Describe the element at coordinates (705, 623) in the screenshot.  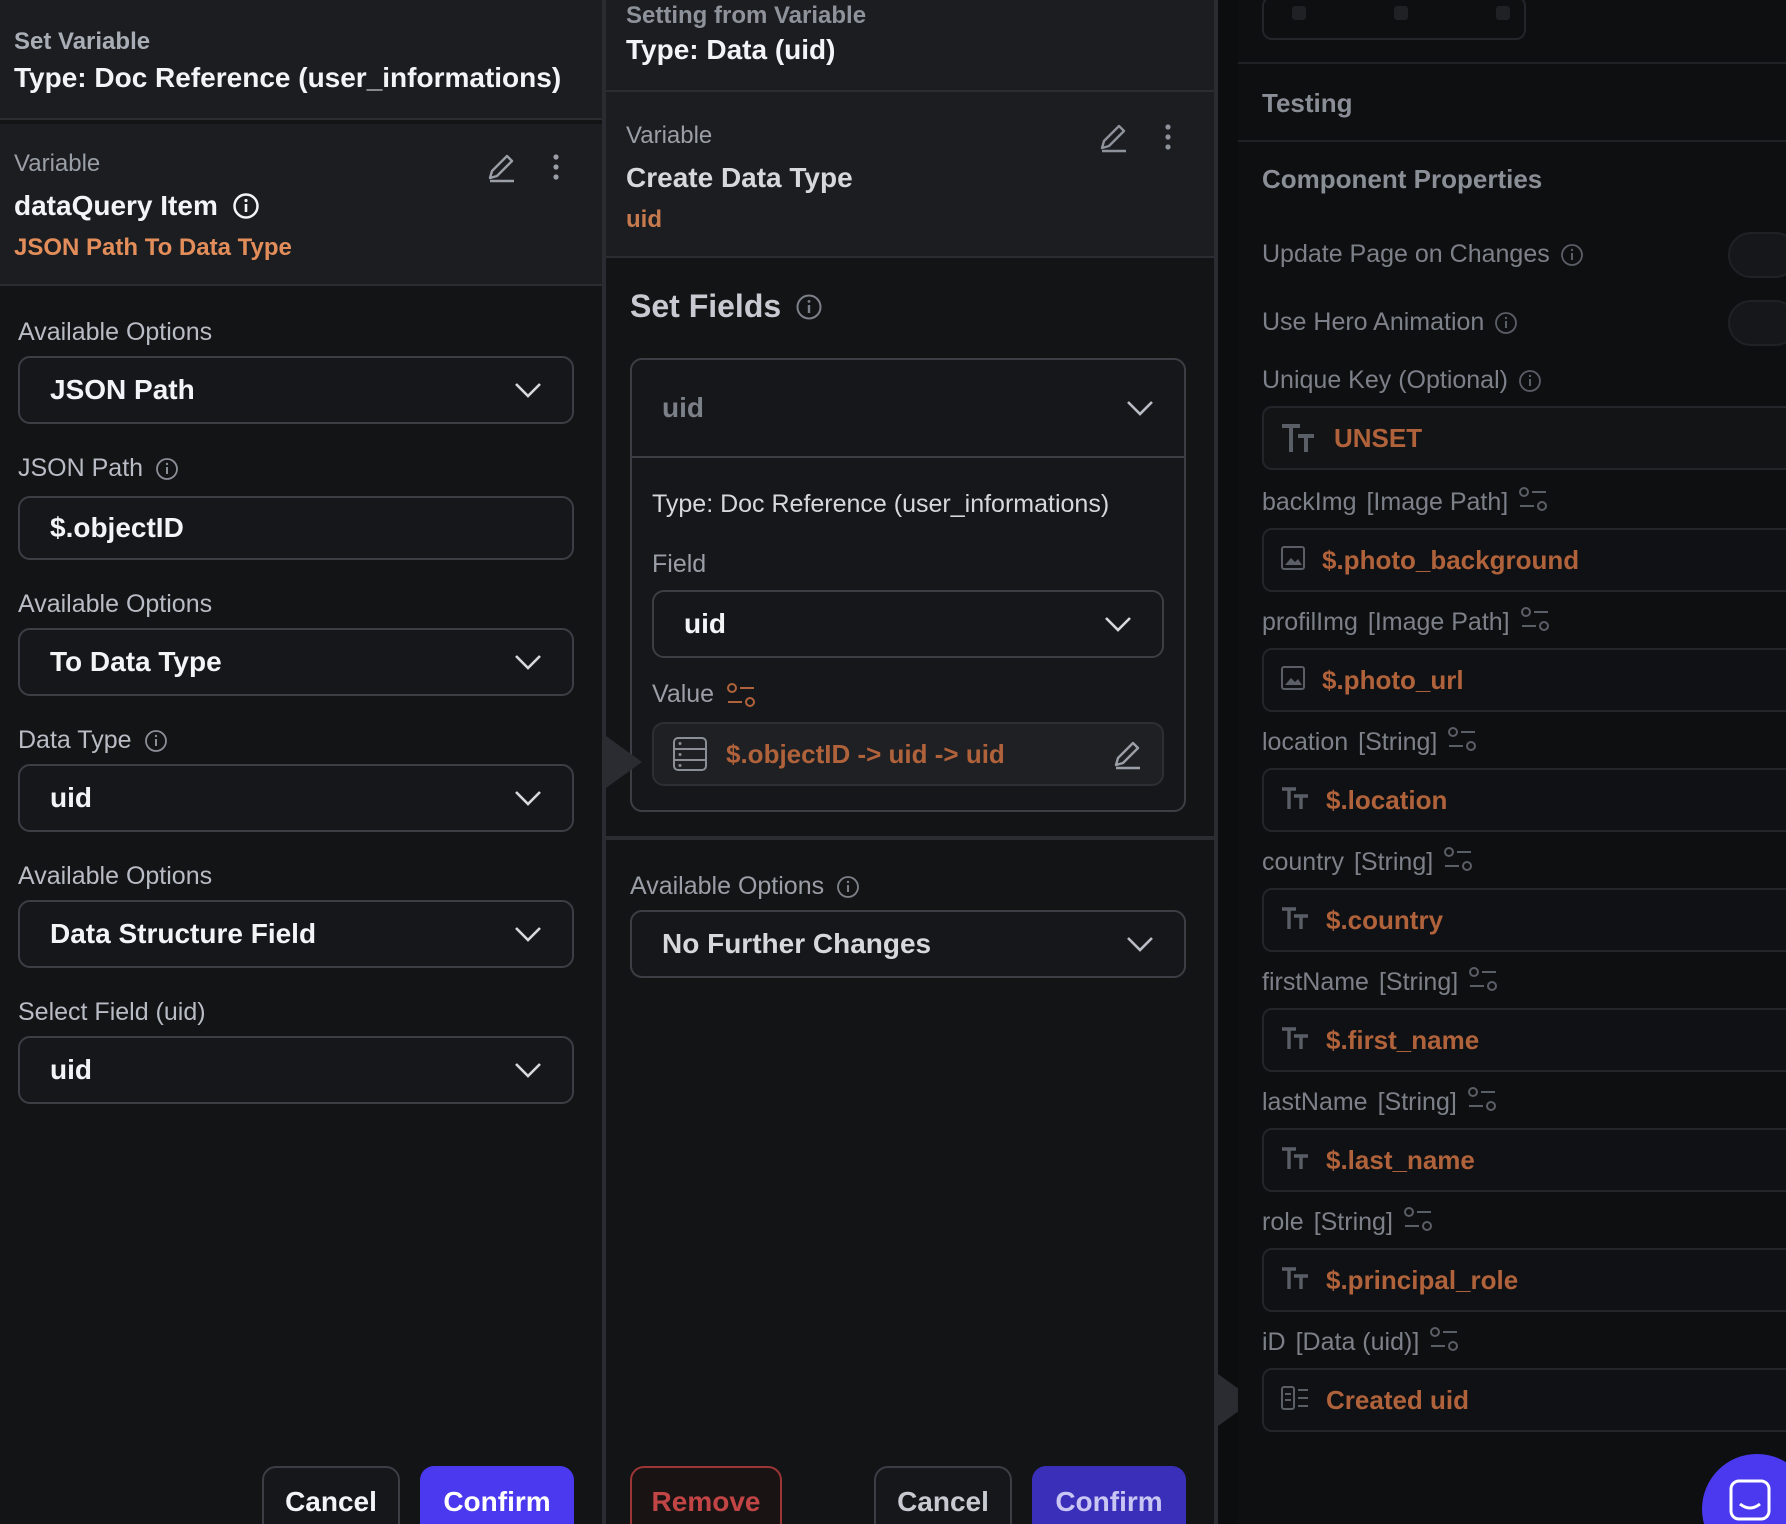
I see `dropdown-value: uid` at that location.